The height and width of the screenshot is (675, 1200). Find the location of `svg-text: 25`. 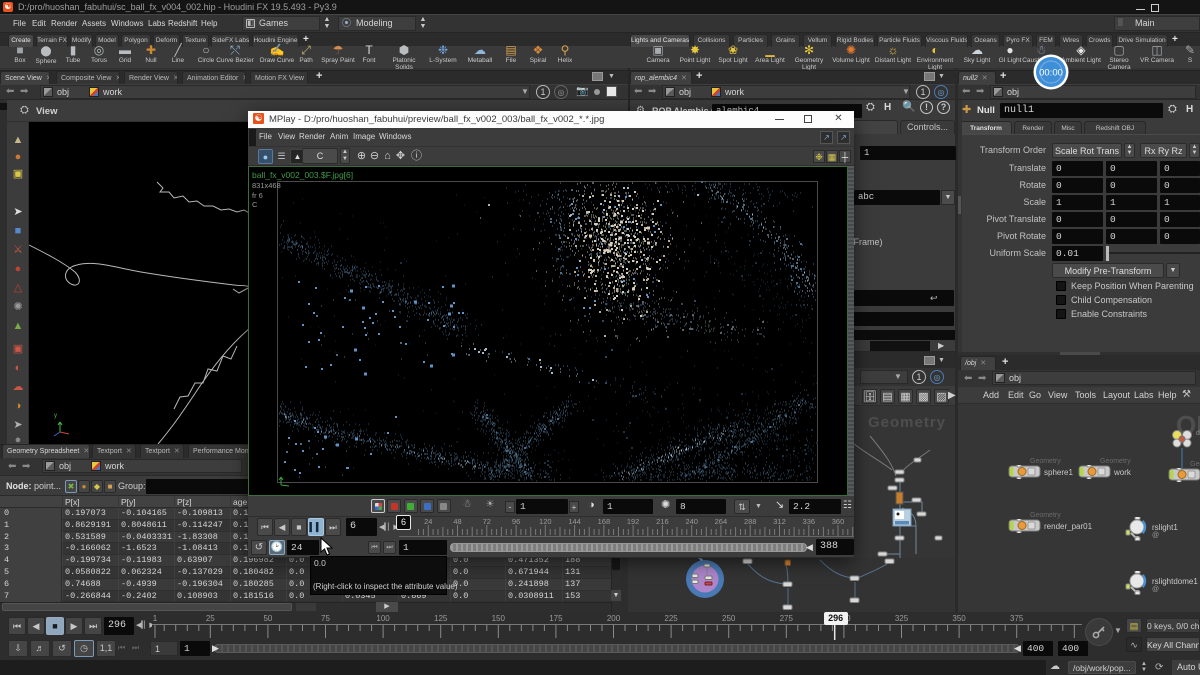

svg-text: 25 is located at coordinates (210, 618).